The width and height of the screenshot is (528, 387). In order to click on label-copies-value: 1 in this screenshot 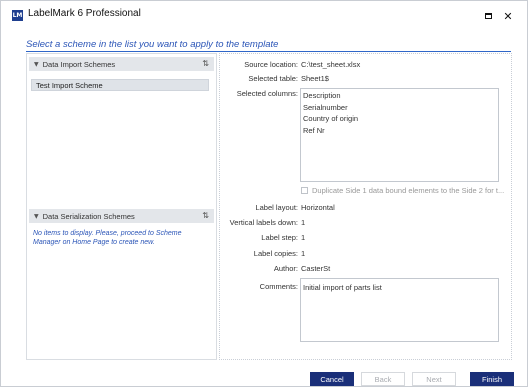, I will do `click(303, 253)`.